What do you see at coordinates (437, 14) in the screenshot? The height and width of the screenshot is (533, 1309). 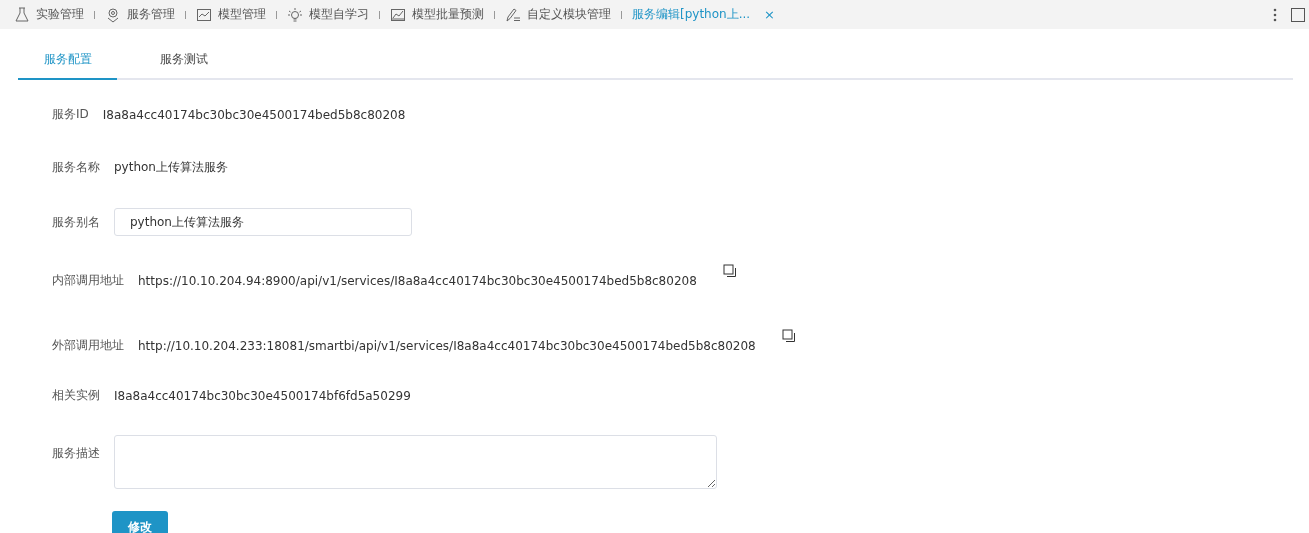 I see `module-tab: 模型批量预测` at bounding box center [437, 14].